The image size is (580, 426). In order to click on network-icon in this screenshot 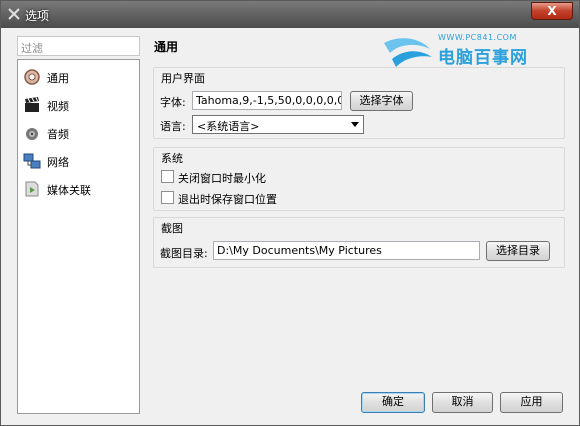, I will do `click(32, 161)`.